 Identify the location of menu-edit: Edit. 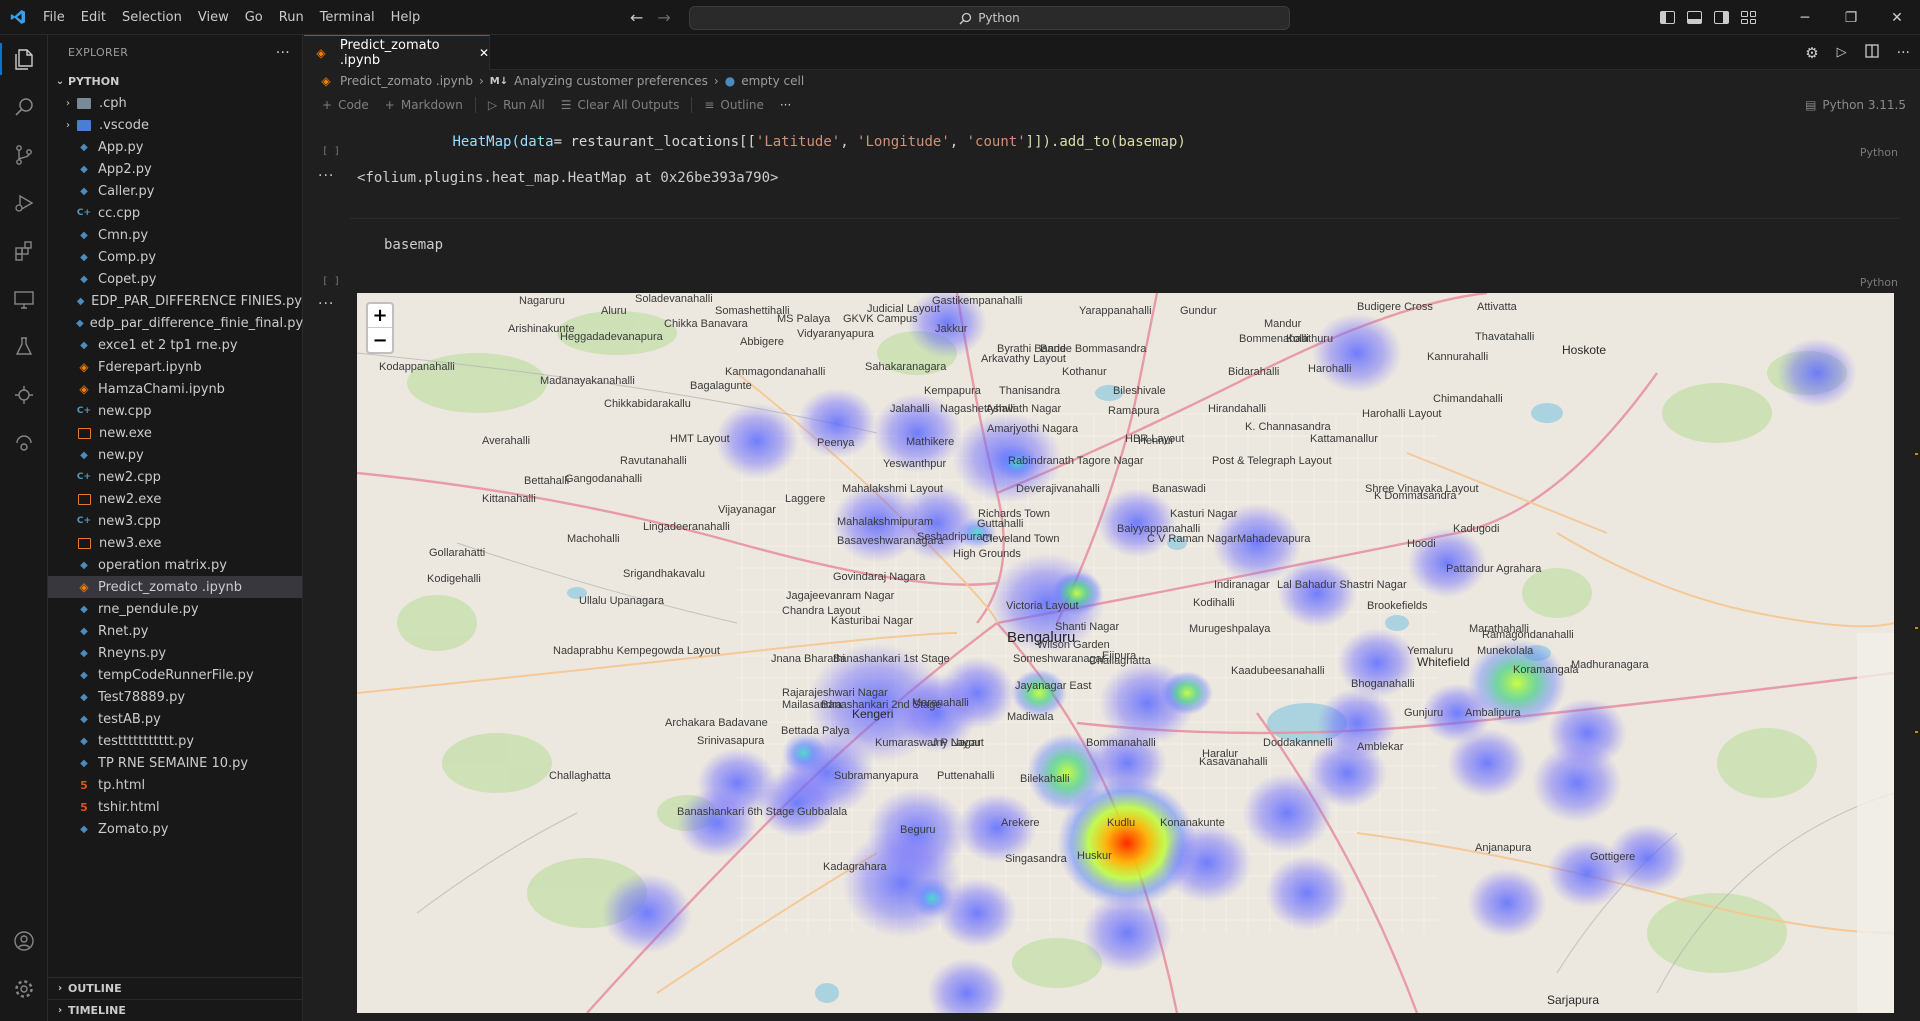
(93, 17).